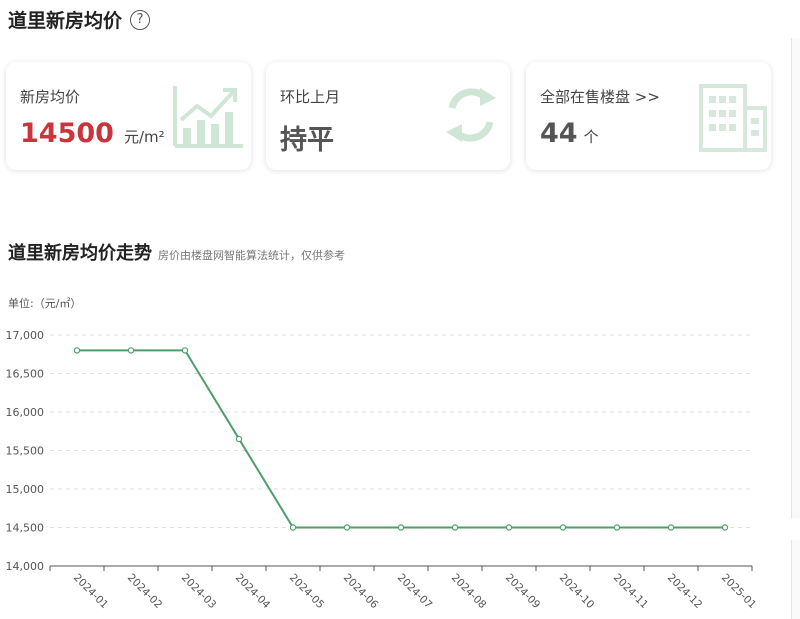  I want to click on y-tick-label: 14,500, so click(25, 528).